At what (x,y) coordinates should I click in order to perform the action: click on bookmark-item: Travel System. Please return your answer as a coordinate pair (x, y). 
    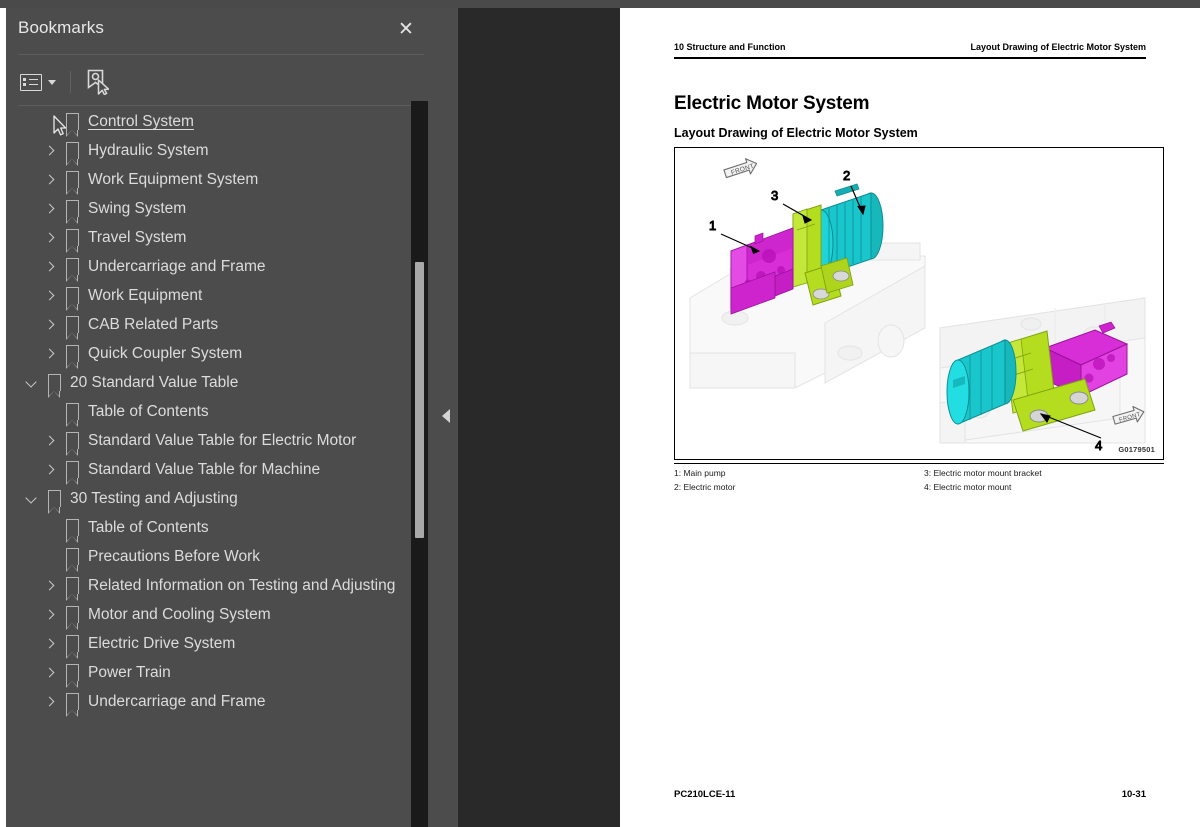
    Looking at the image, I should click on (221, 238).